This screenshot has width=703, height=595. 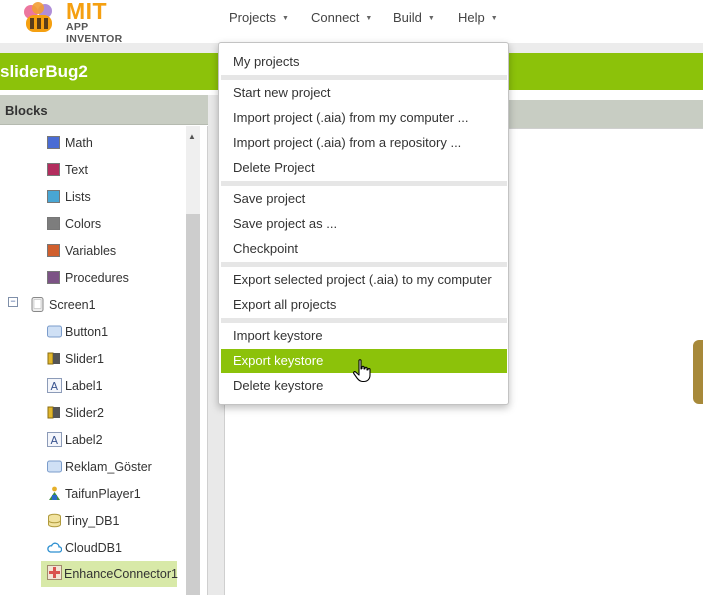 I want to click on screen-label: Screen1, so click(x=72, y=305).